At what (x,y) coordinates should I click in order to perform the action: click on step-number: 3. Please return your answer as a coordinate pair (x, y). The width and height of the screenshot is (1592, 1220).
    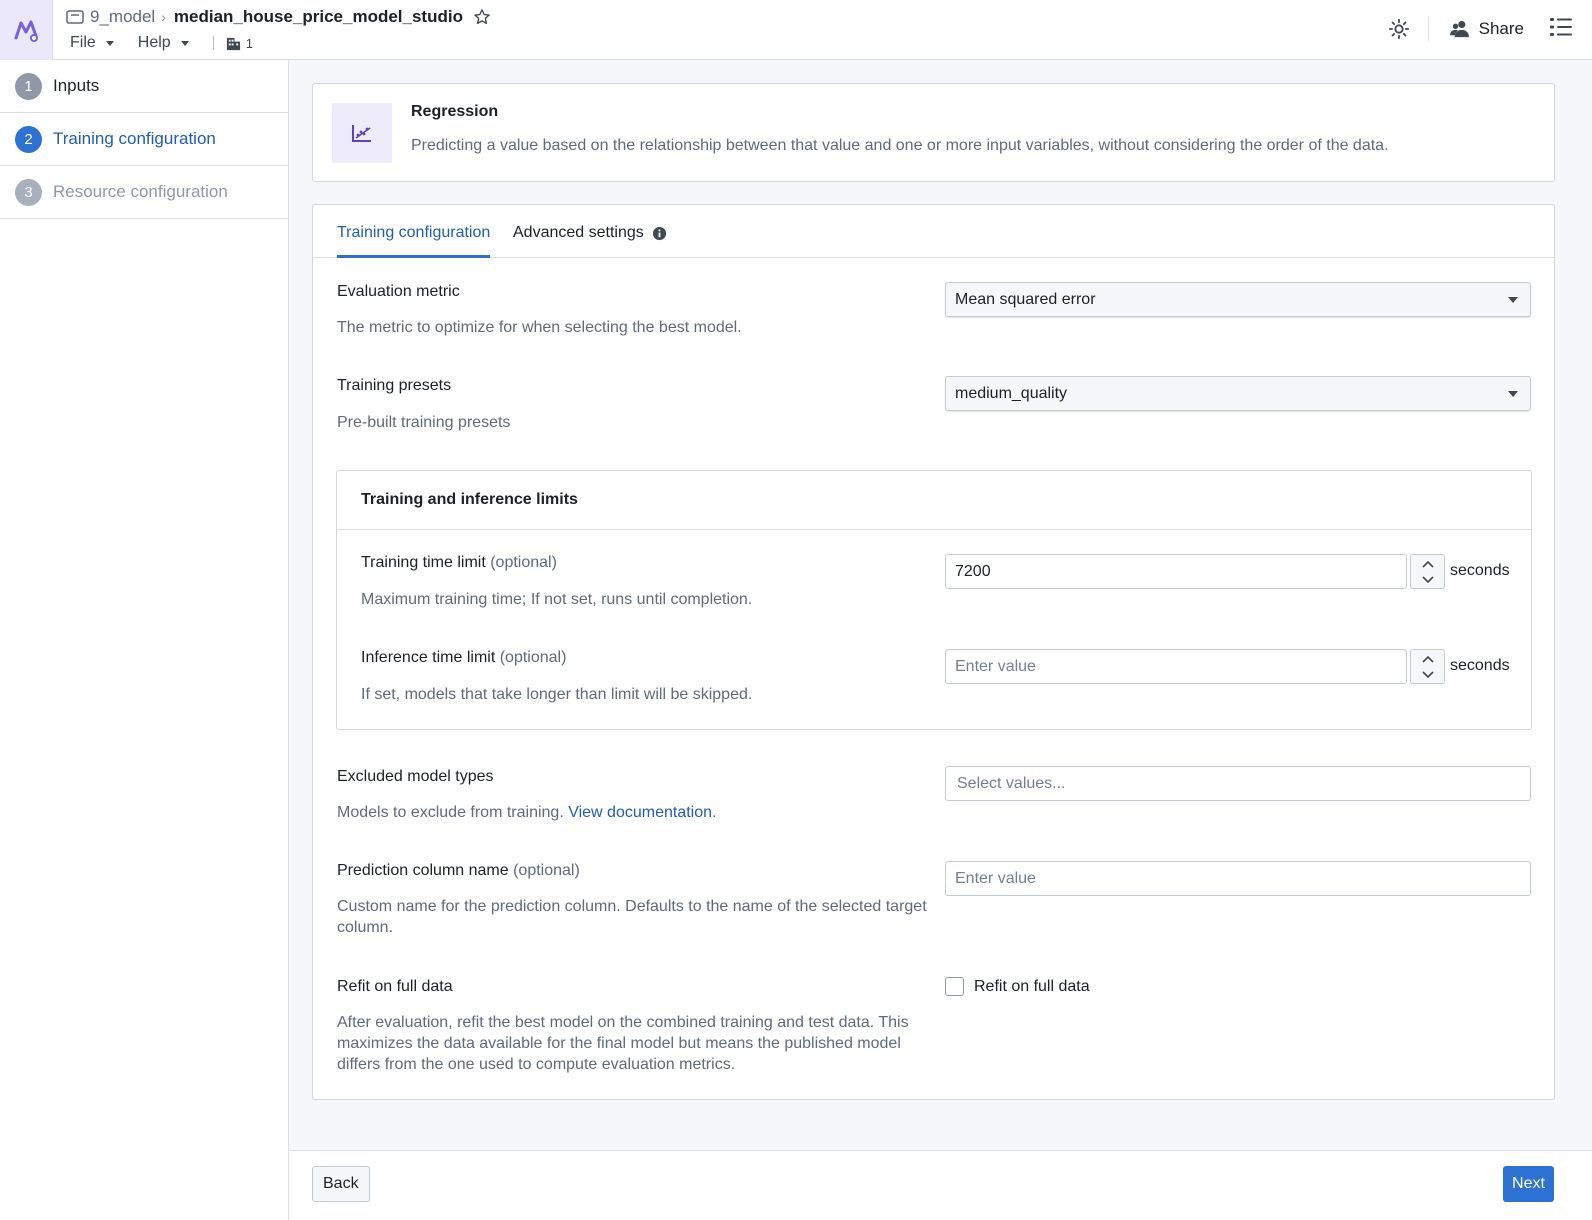
    Looking at the image, I should click on (28, 192).